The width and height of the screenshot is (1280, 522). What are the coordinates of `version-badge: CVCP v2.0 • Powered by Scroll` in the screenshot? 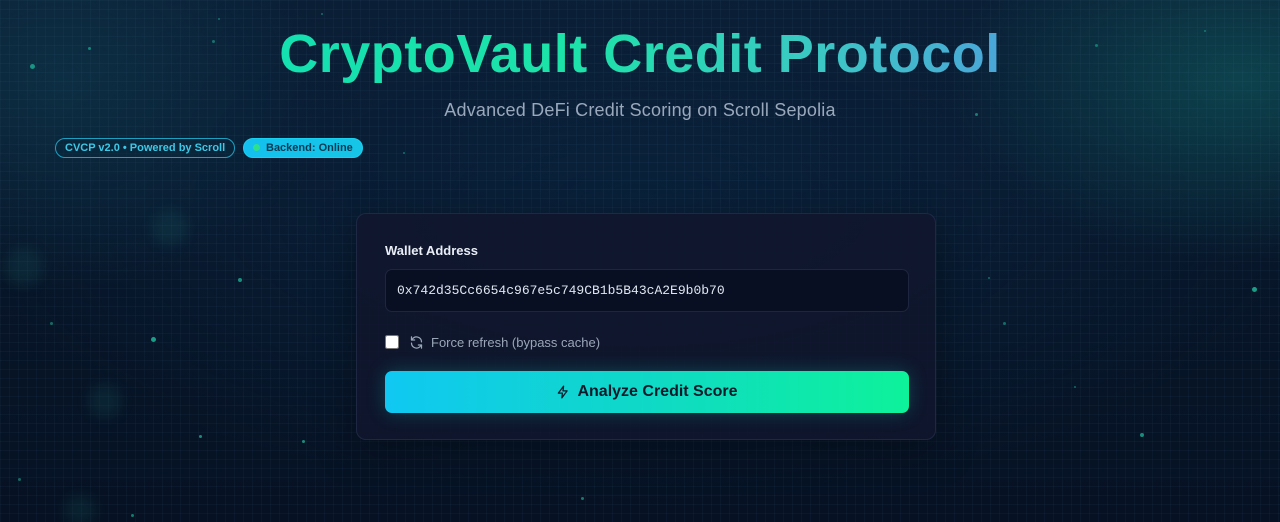 It's located at (145, 148).